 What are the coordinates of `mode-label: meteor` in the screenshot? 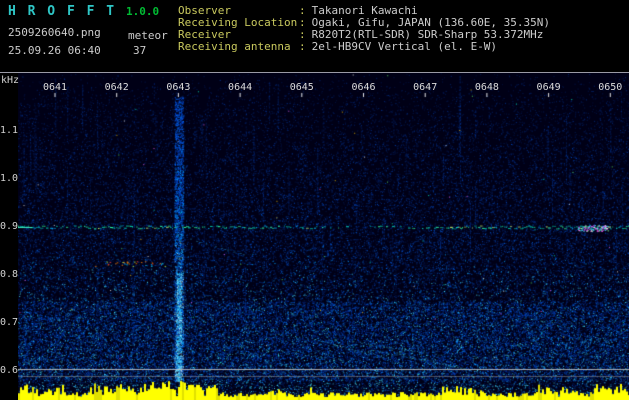 It's located at (148, 35).